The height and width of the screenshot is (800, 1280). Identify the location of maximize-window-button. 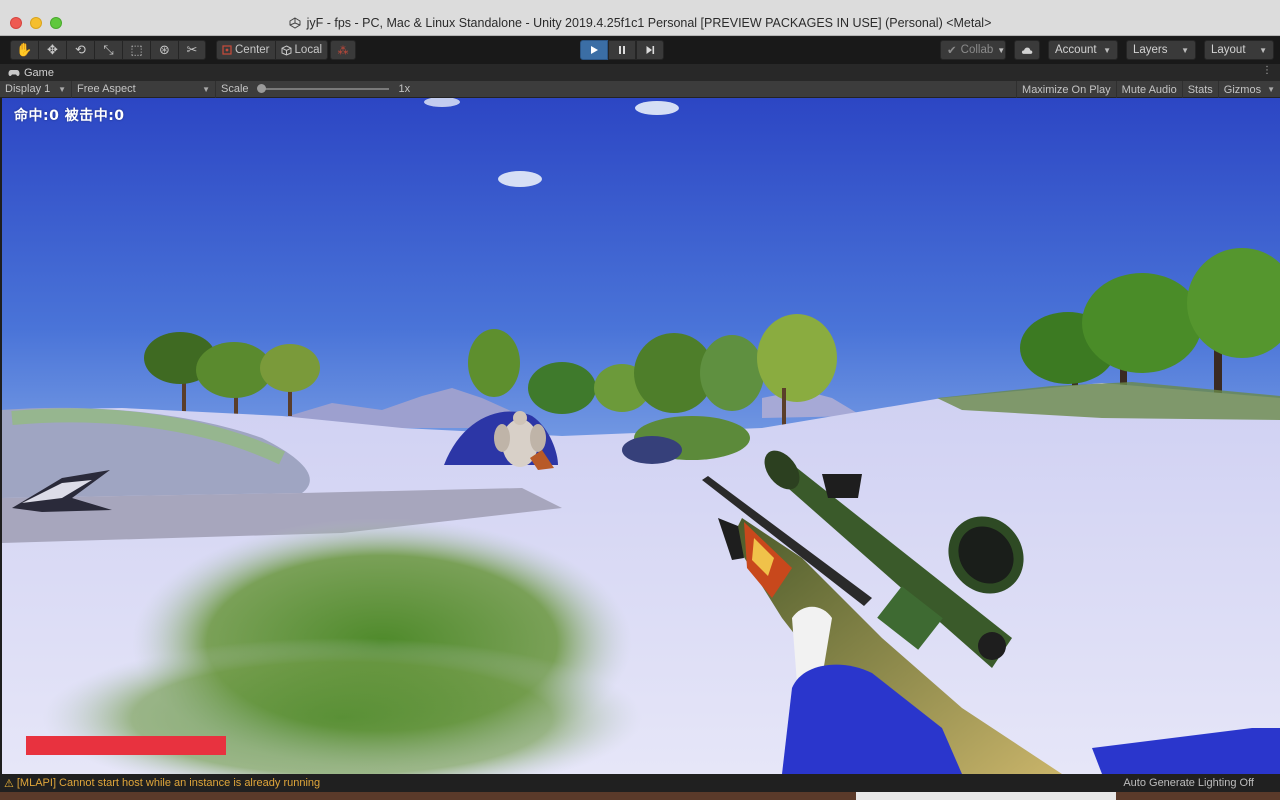
(56, 23).